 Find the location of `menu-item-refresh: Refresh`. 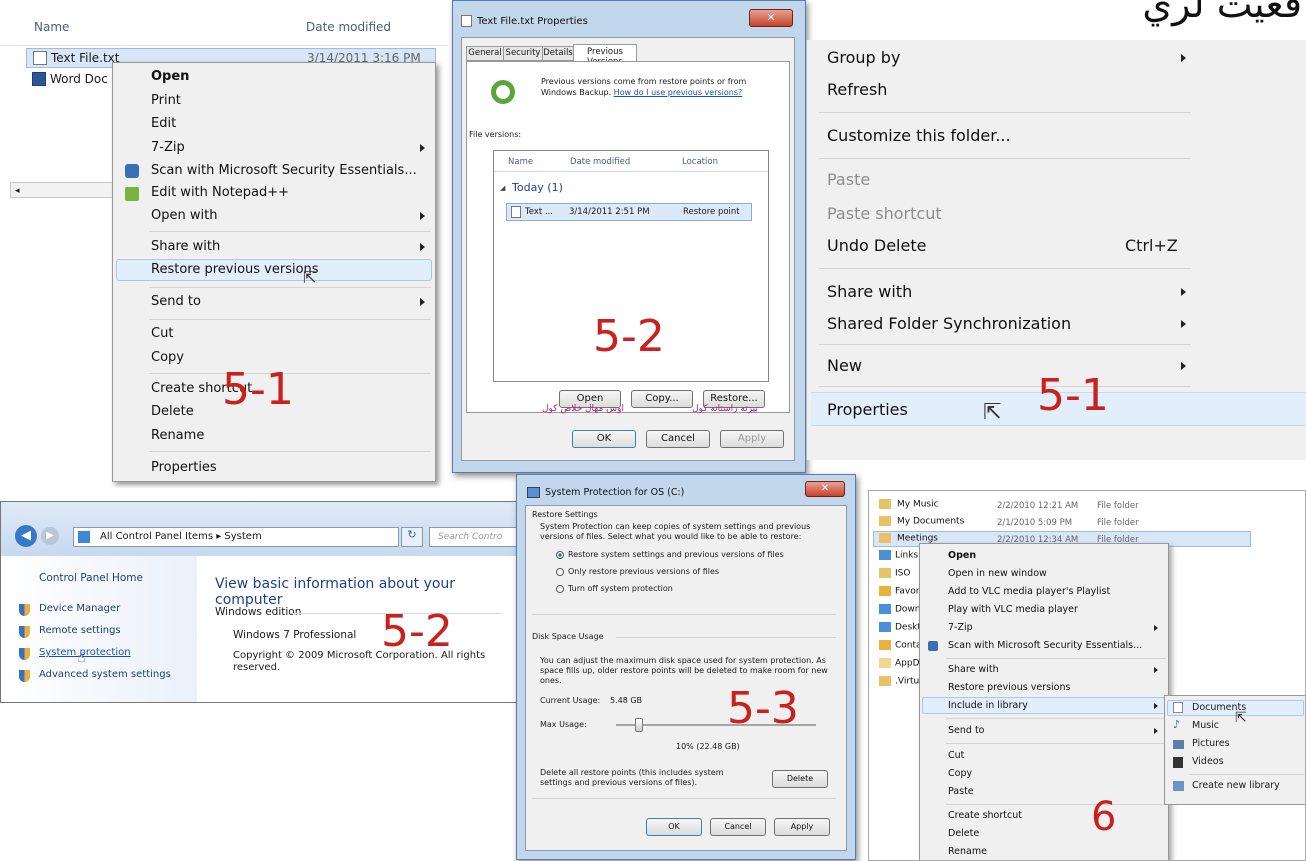

menu-item-refresh: Refresh is located at coordinates (857, 89).